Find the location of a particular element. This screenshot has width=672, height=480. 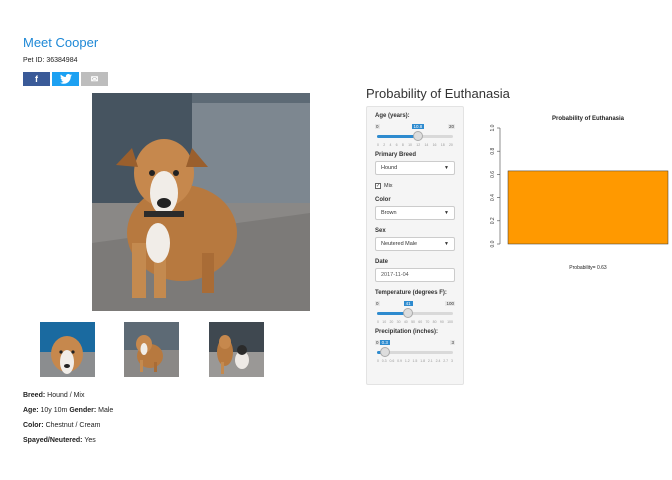

temperature-slider-label: Temperature (degrees F): is located at coordinates (411, 293).